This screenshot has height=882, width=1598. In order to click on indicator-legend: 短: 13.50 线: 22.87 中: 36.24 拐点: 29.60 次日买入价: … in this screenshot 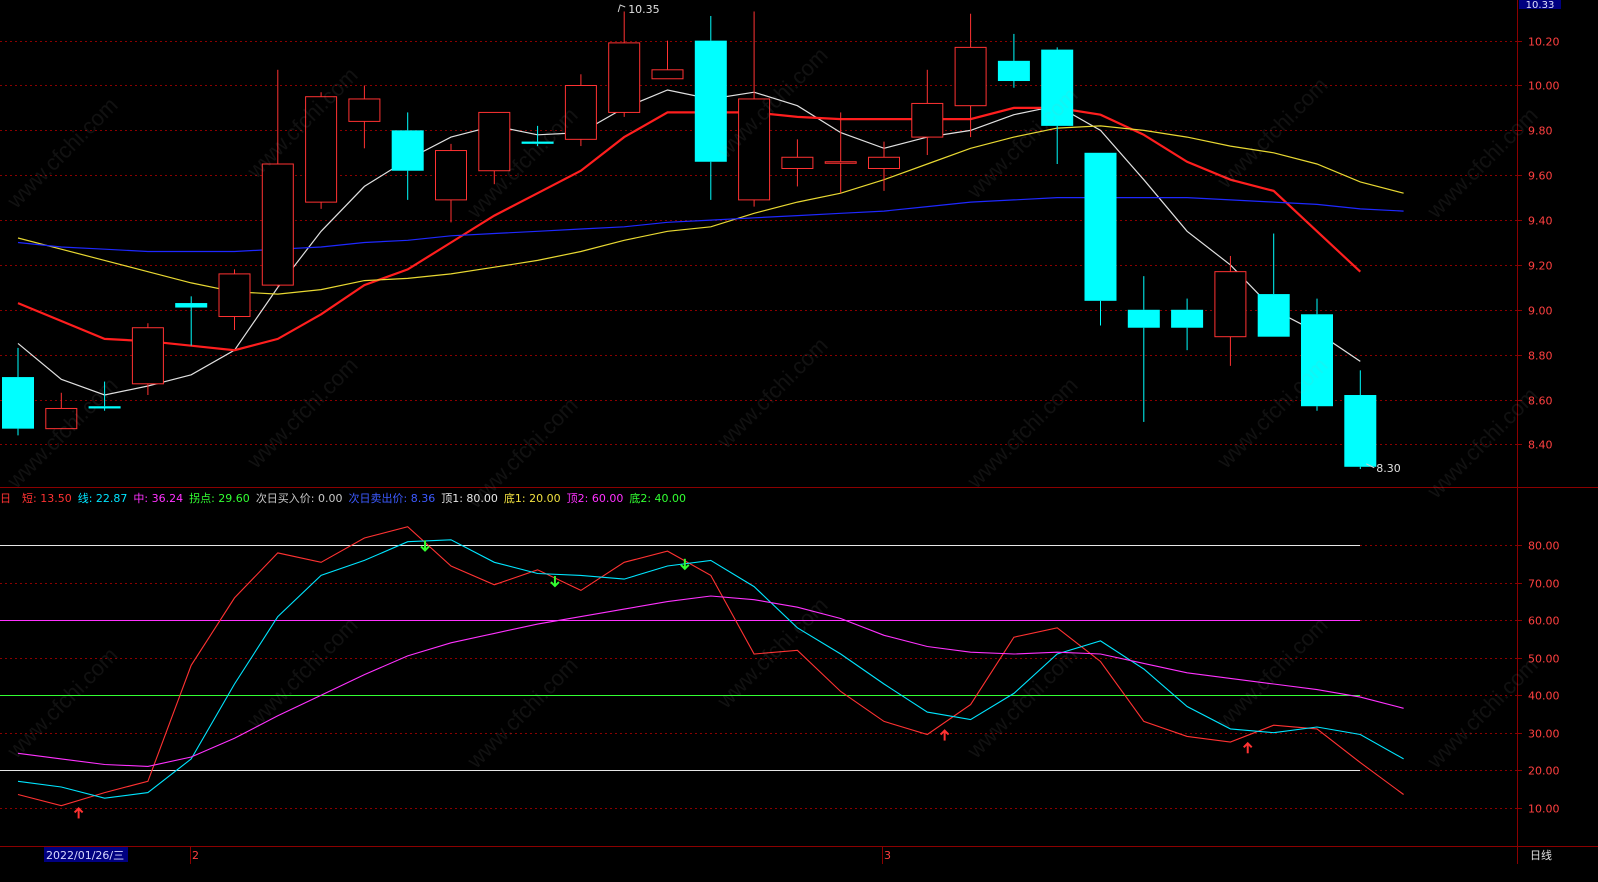, I will do `click(354, 498)`.